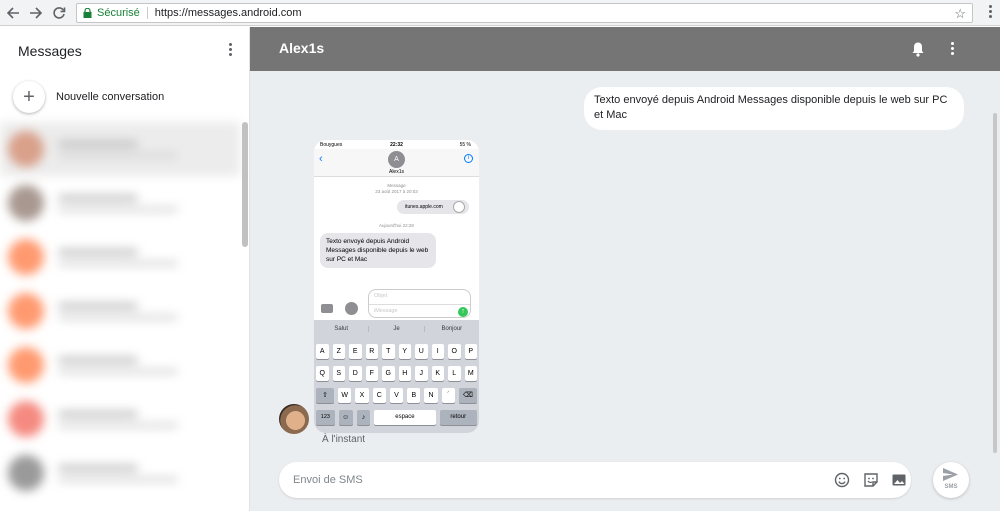 The image size is (1000, 511). Describe the element at coordinates (36, 13) in the screenshot. I see `forward-arrow-icon` at that location.